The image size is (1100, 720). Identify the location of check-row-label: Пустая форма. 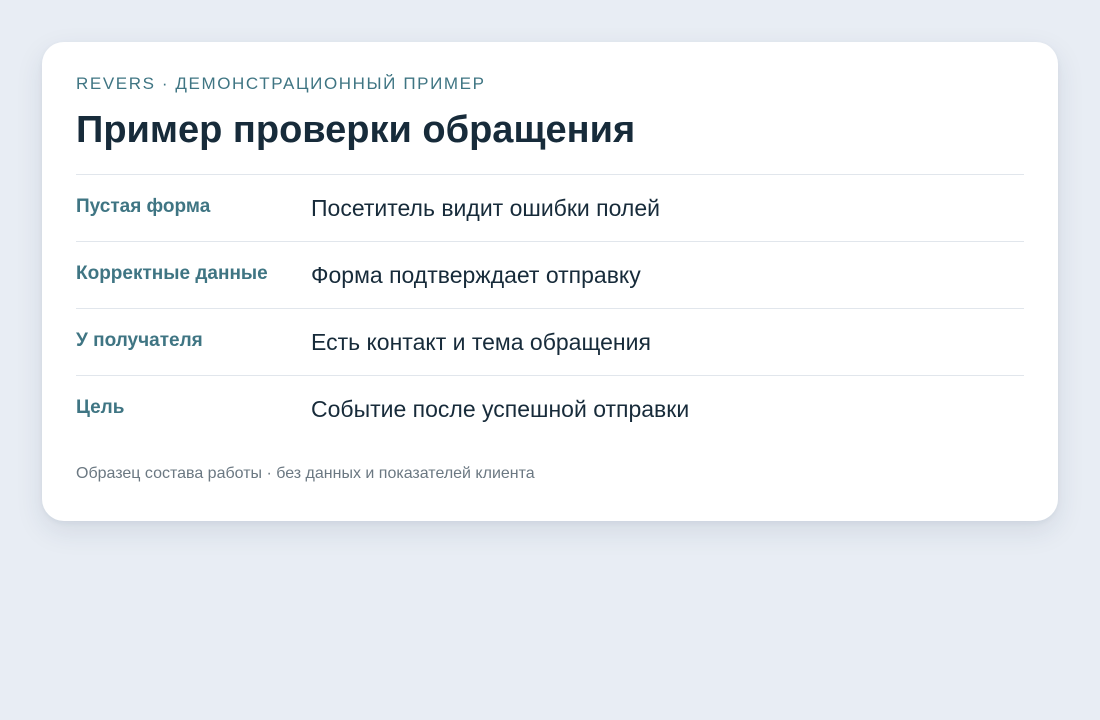
(143, 206).